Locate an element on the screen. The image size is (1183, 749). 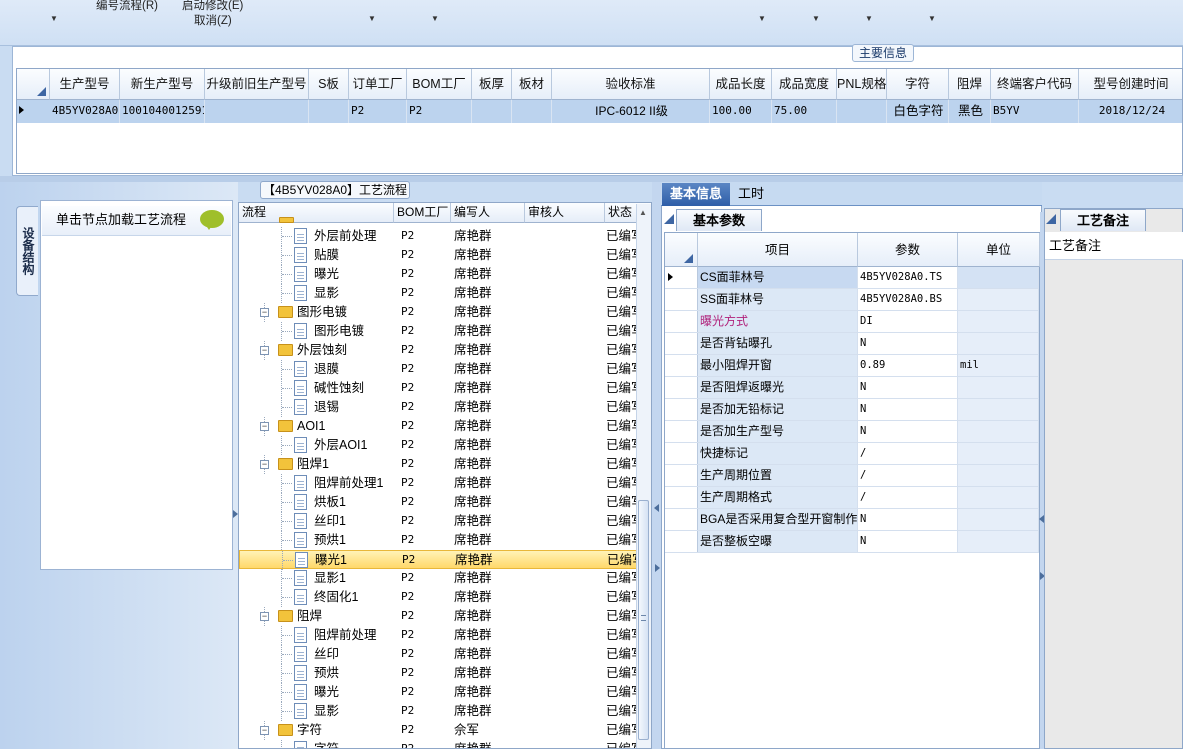
flow-column-header: BOM工厂 is located at coordinates (422, 213).